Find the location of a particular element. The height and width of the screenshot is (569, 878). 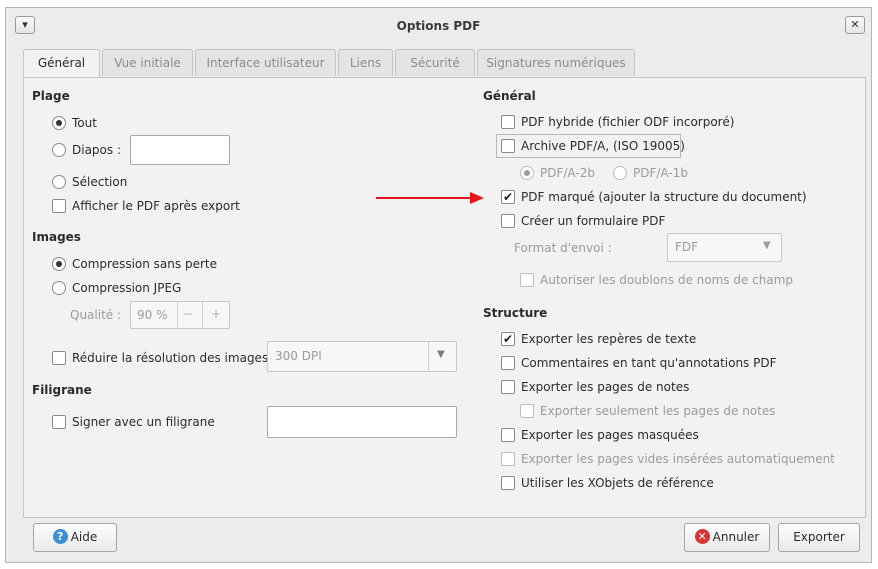

checkbox-label: Signer avec un filigrane is located at coordinates (143, 422).